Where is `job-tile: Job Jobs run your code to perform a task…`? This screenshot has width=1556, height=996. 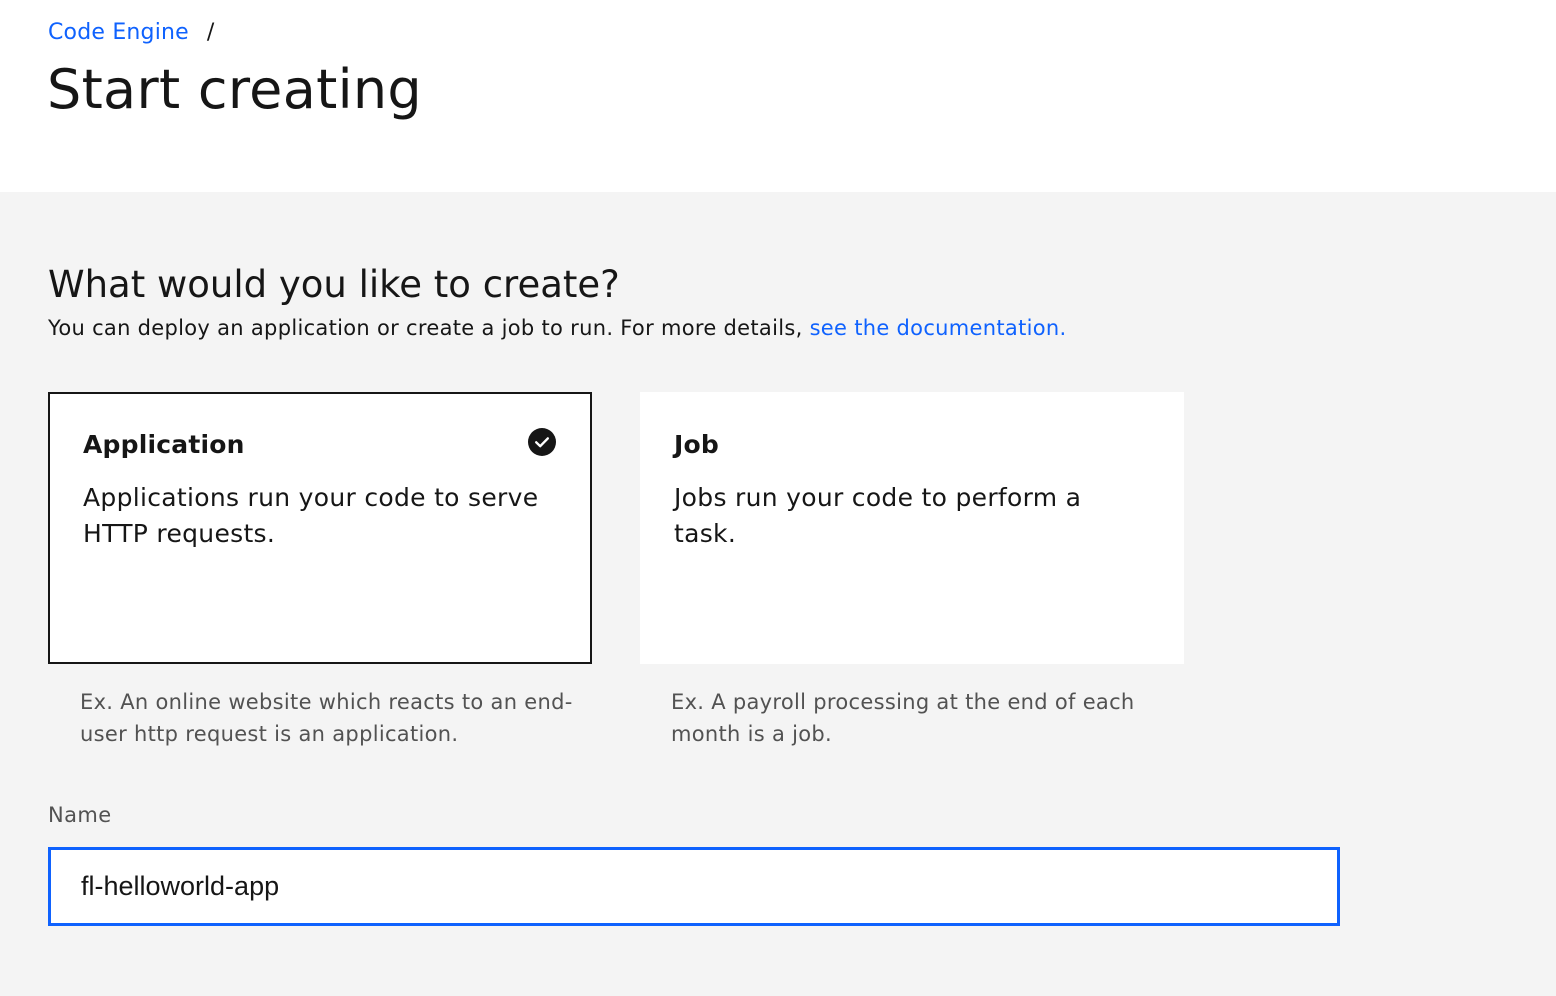 job-tile: Job Jobs run your code to perform a task… is located at coordinates (912, 528).